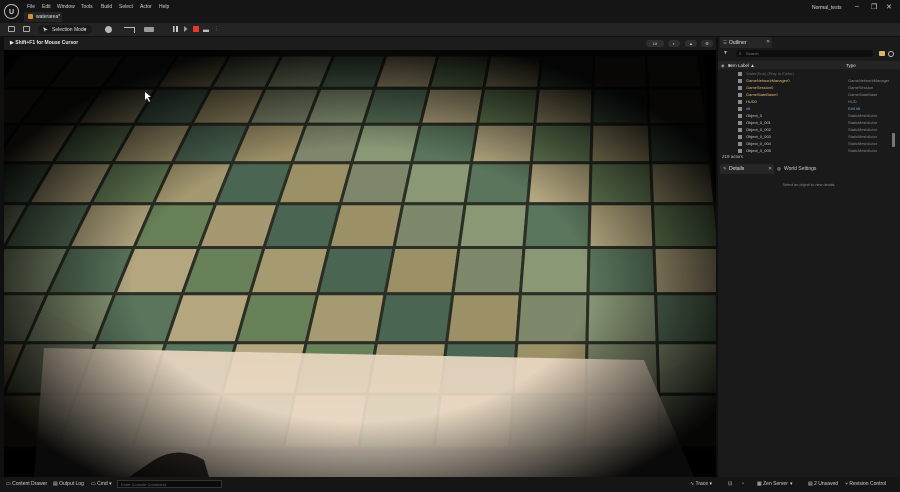  What do you see at coordinates (882, 53) in the screenshot?
I see `add-folder-icon` at bounding box center [882, 53].